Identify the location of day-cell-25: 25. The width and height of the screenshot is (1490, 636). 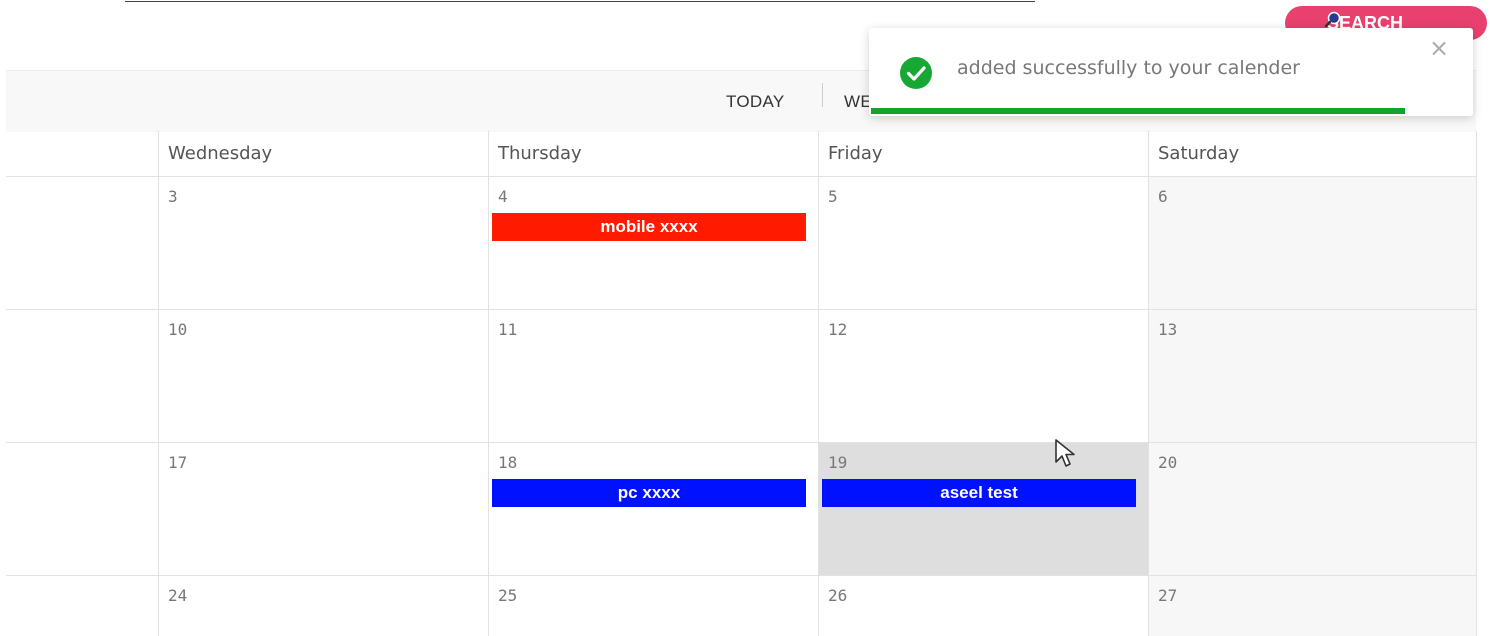
(653, 606).